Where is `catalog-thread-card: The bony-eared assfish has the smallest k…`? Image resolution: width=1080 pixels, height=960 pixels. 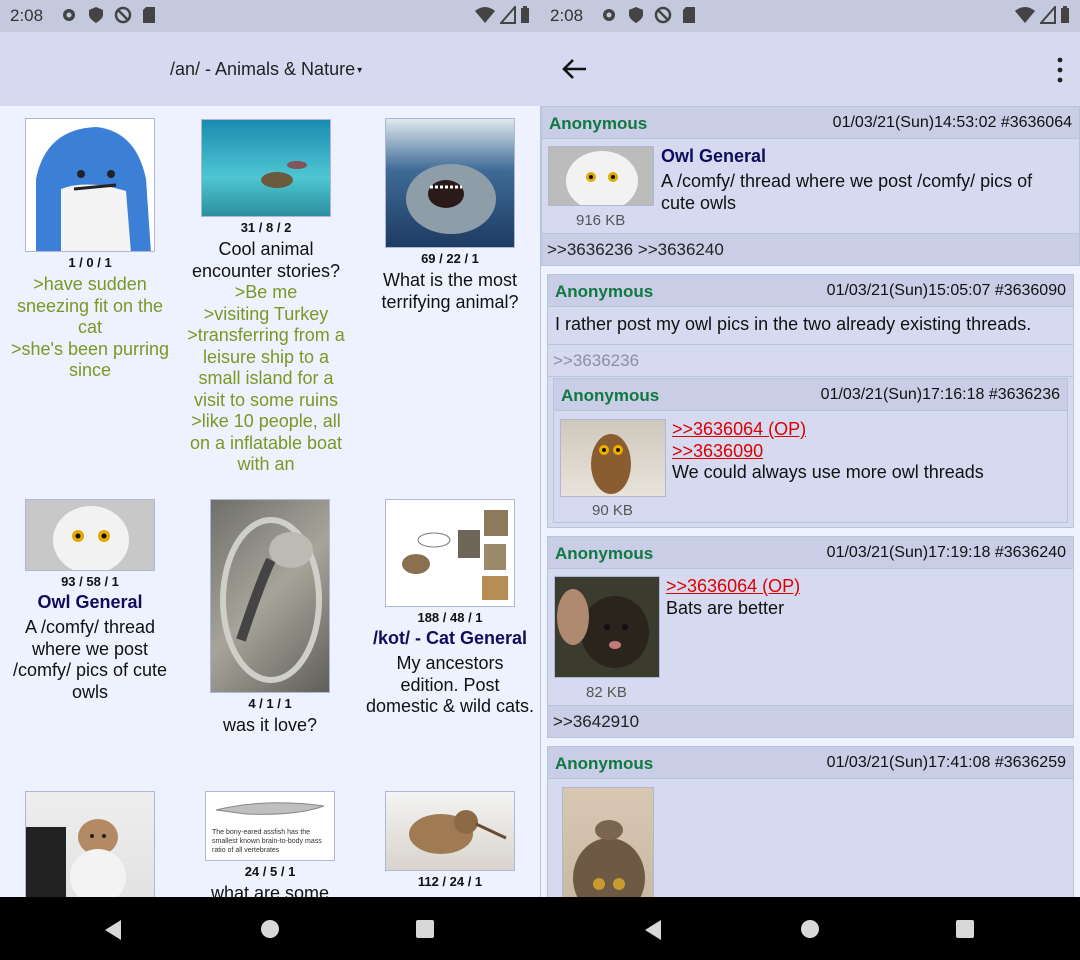
catalog-thread-card: The bony-eared assfish has the smallest k… is located at coordinates (270, 844).